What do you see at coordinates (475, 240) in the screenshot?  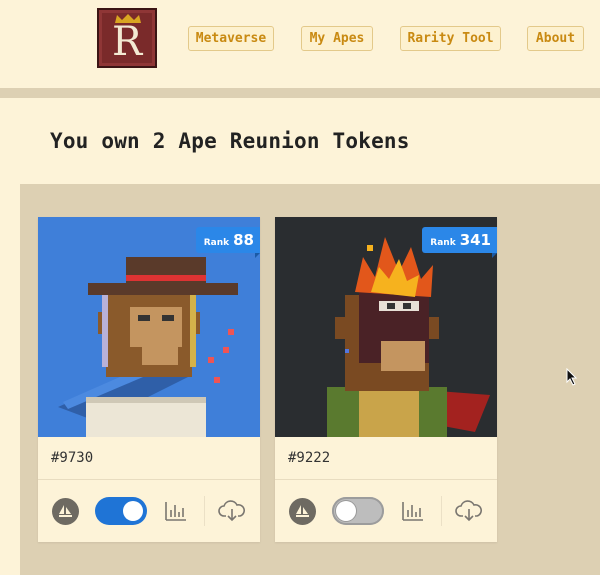 I see `rank-value: 341` at bounding box center [475, 240].